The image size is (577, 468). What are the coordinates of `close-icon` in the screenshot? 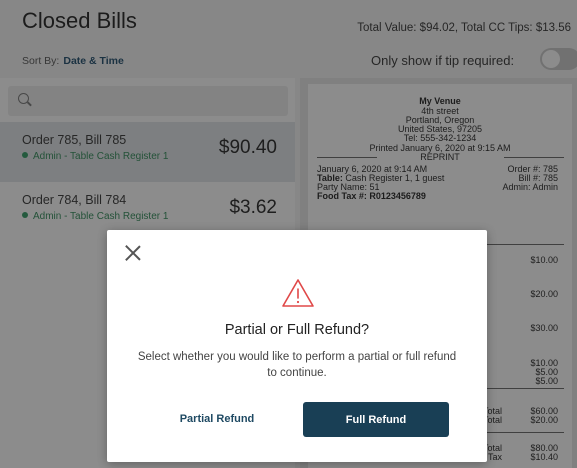 It's located at (133, 253).